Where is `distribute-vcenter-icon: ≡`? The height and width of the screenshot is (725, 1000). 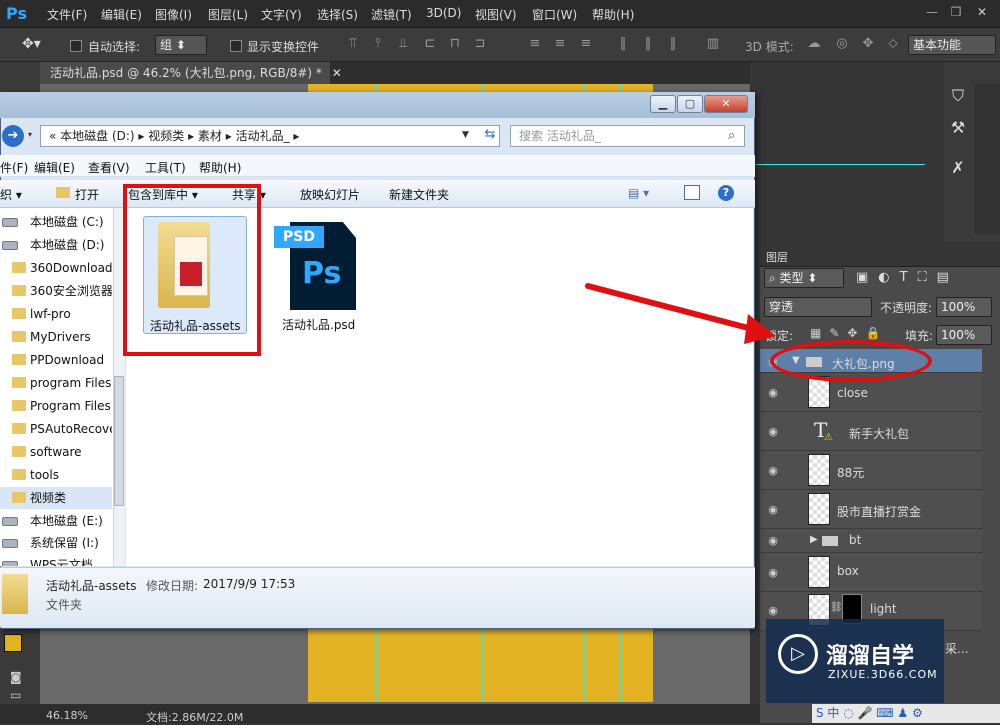
distribute-vcenter-icon: ≡ is located at coordinates (560, 44).